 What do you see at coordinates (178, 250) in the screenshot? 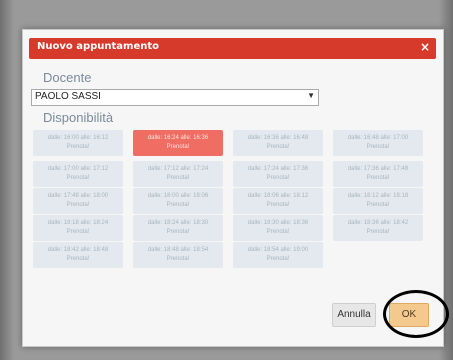
I see `slot-time: dalle: 18:48 alle: 18:54` at bounding box center [178, 250].